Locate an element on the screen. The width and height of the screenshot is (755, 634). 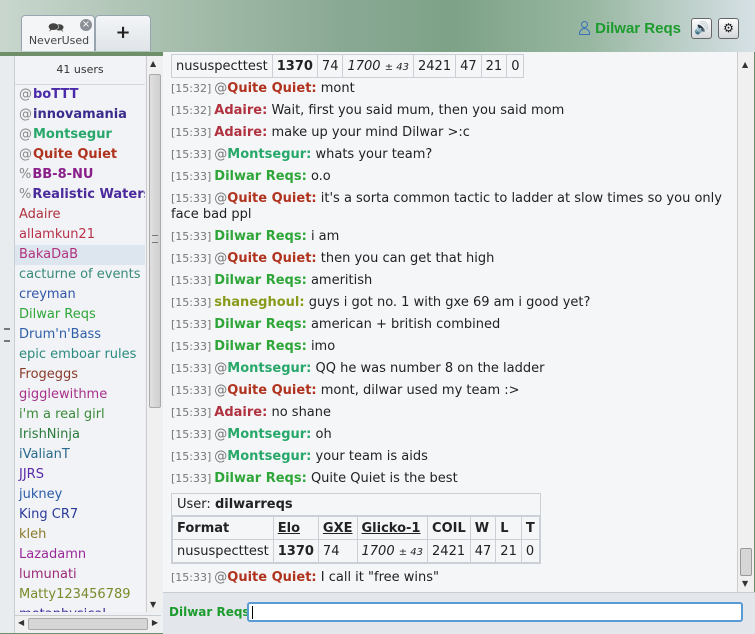
user-name: BakaDaB is located at coordinates (48, 254).